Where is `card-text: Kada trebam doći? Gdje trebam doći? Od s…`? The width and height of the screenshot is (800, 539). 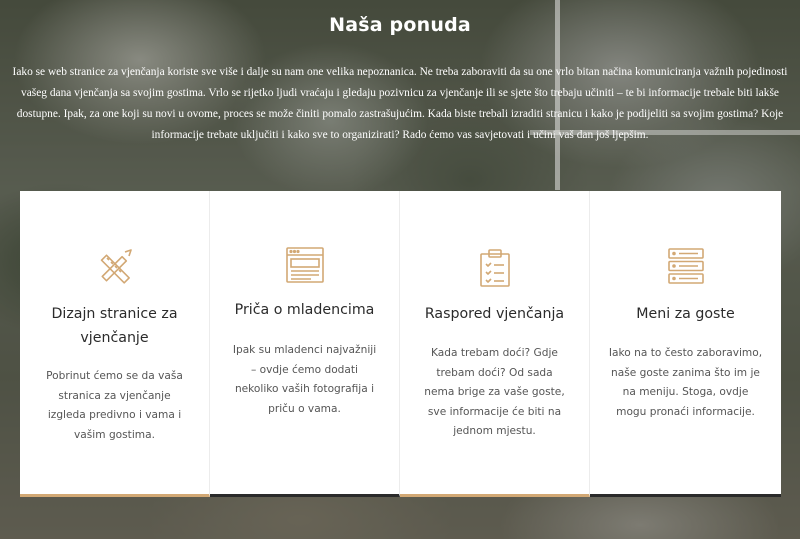
card-text: Kada trebam doći? Gdje trebam doći? Od s… is located at coordinates (494, 392).